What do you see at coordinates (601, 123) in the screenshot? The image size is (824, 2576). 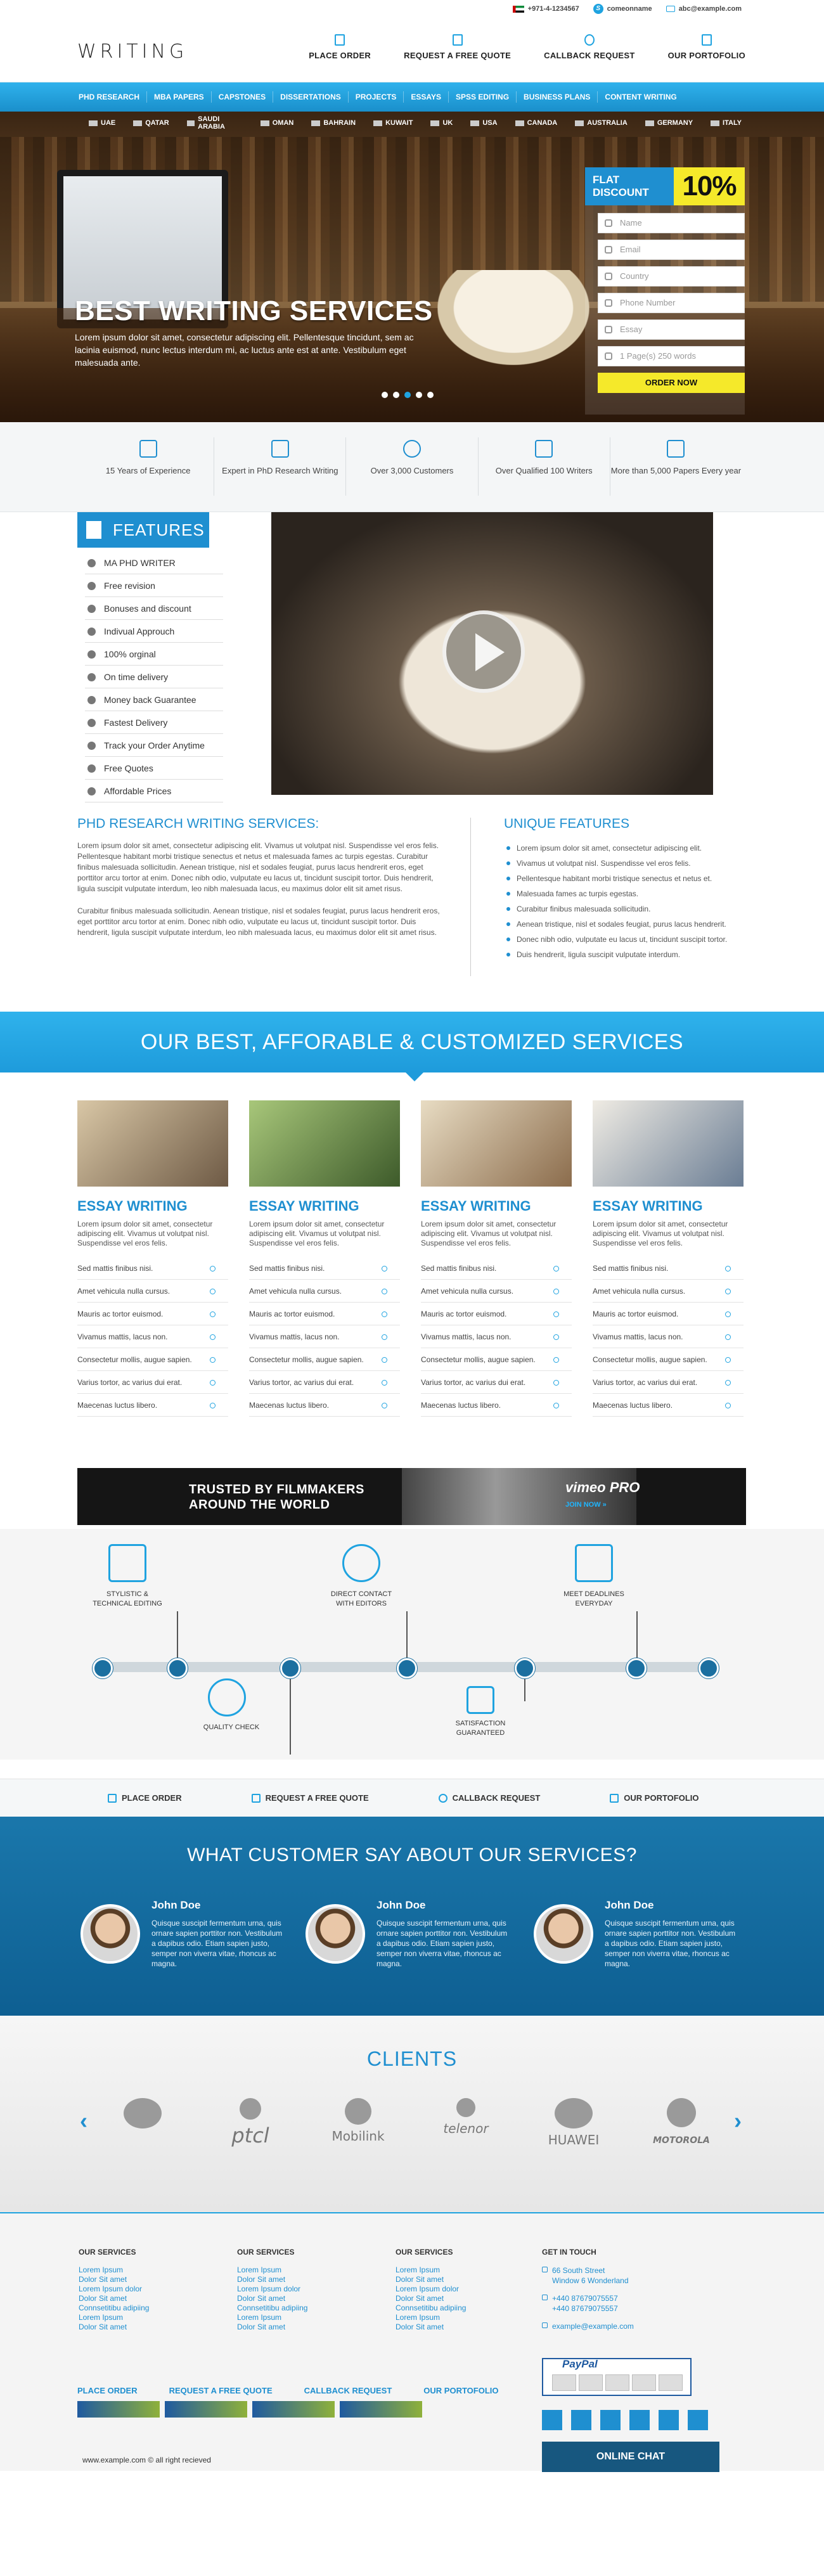 I see `country-item: AUSTRALIA` at bounding box center [601, 123].